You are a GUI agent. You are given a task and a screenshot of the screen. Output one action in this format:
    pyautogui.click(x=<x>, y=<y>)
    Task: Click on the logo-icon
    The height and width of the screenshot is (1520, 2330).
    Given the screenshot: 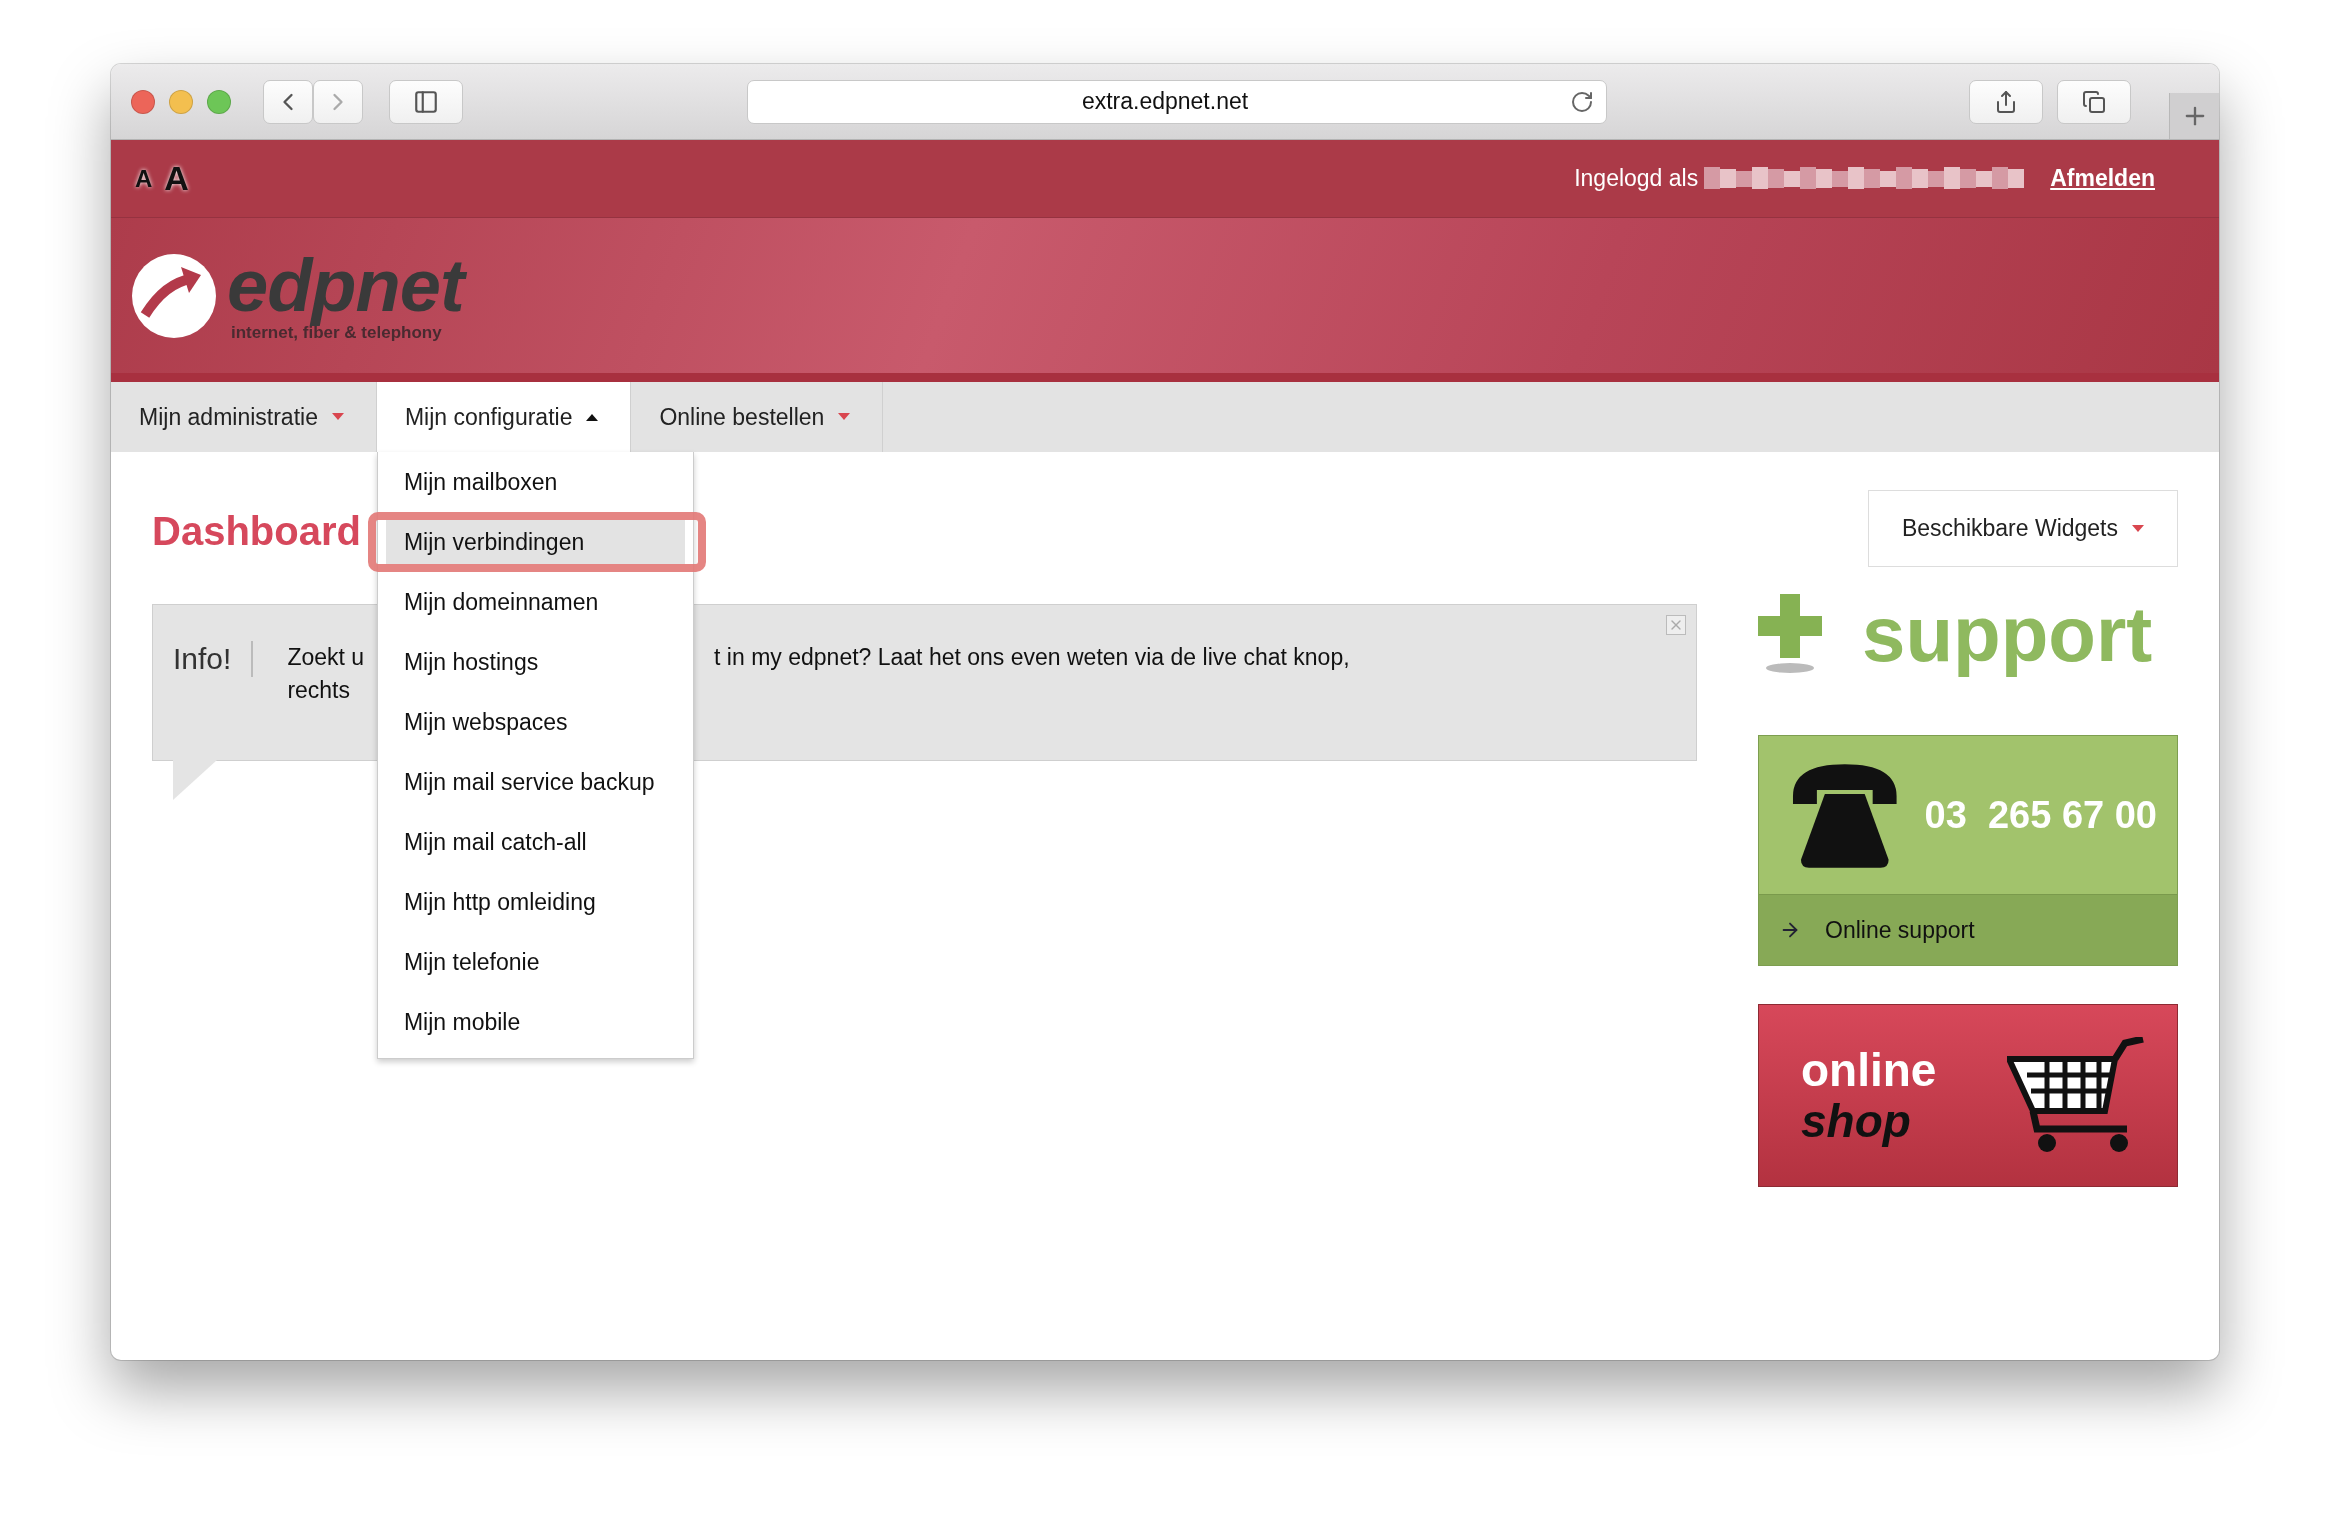 What is the action you would take?
    pyautogui.click(x=174, y=295)
    